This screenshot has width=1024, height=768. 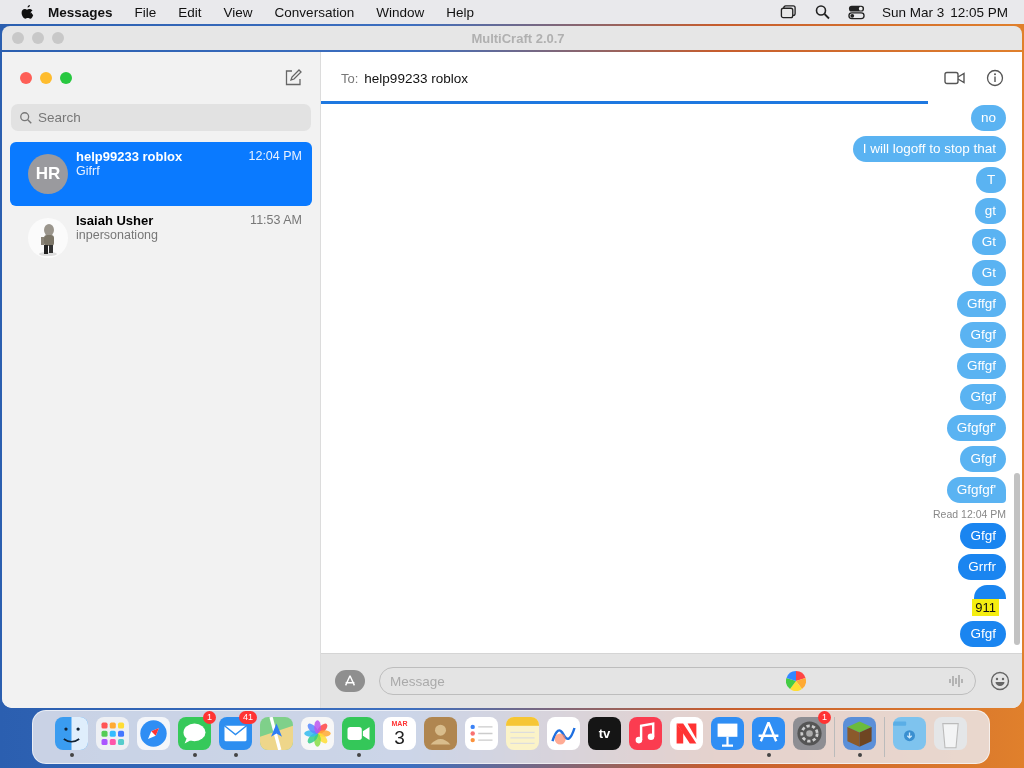 I want to click on zoom-button, so click(x=66, y=78).